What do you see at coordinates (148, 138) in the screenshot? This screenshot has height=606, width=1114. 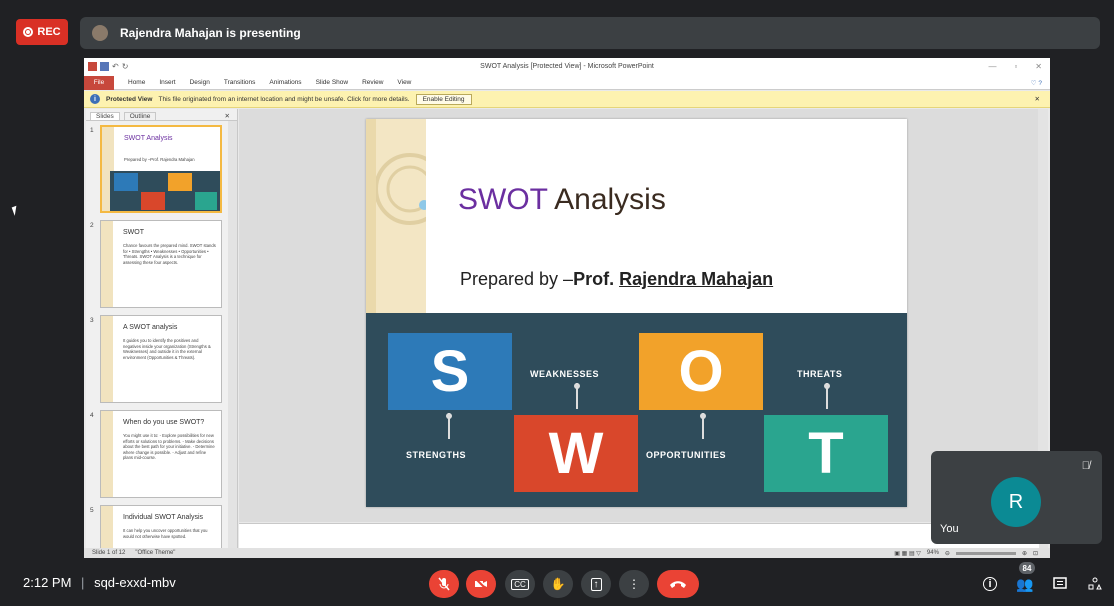 I see `thumb-title: SWOT Analysis` at bounding box center [148, 138].